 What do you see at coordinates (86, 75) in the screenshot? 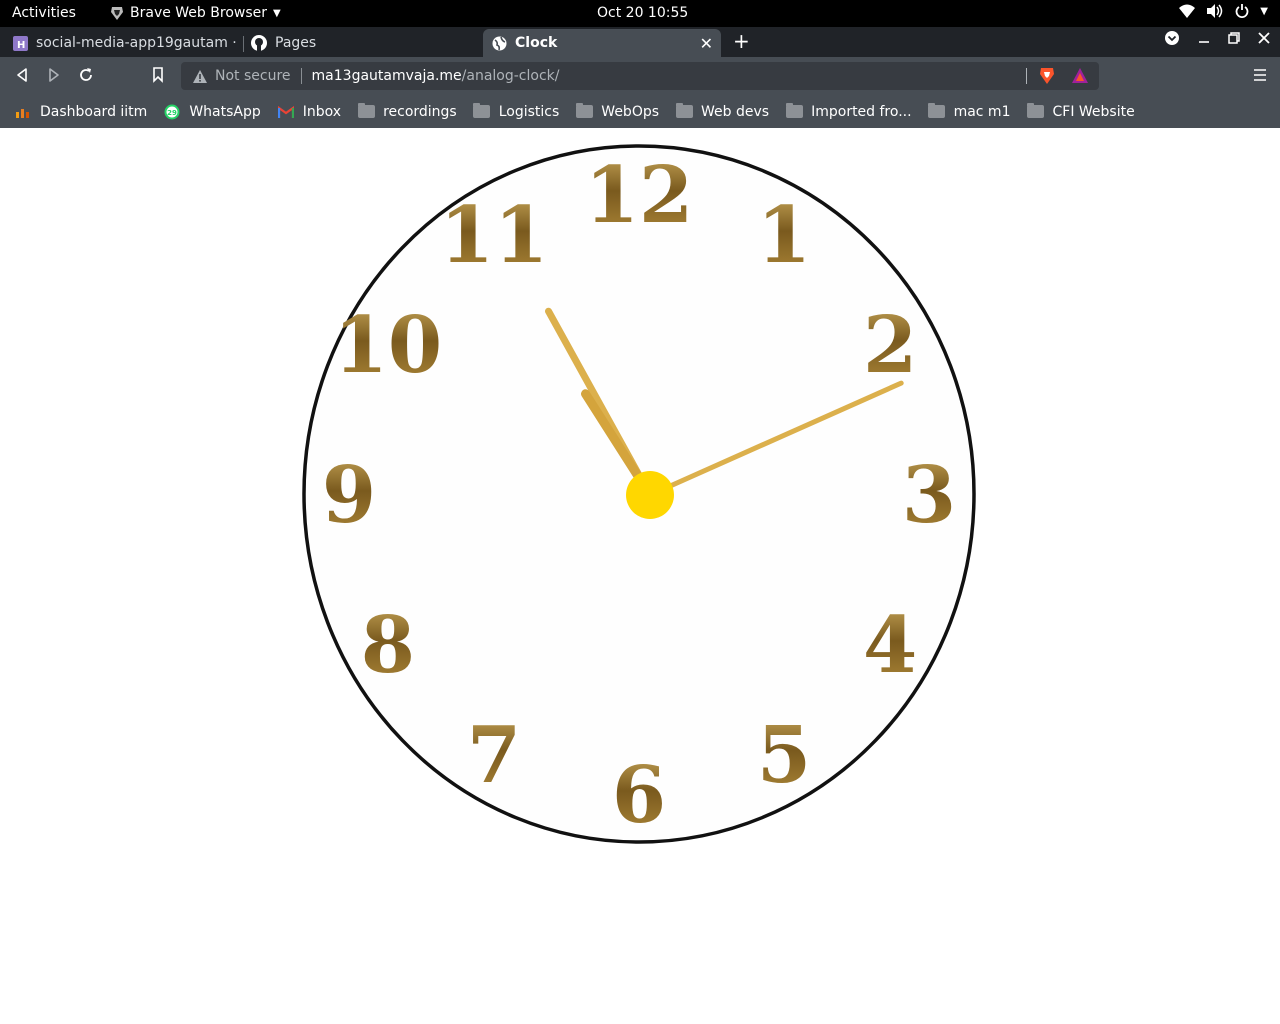
I see `reload-icon` at bounding box center [86, 75].